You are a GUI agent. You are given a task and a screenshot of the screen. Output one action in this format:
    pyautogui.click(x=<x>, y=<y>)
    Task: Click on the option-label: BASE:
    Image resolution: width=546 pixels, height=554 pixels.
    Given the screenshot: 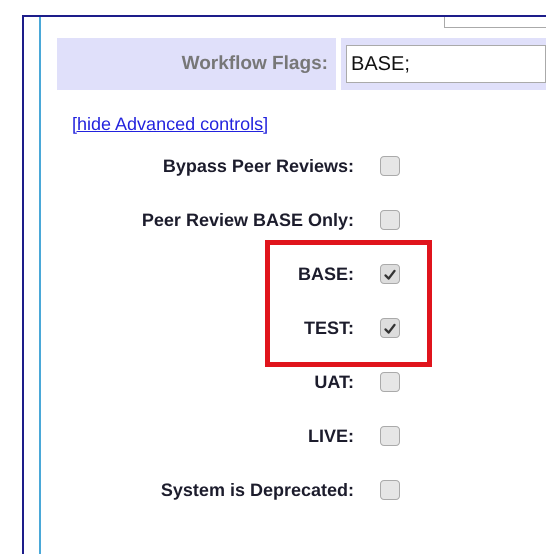 What is the action you would take?
    pyautogui.click(x=325, y=274)
    